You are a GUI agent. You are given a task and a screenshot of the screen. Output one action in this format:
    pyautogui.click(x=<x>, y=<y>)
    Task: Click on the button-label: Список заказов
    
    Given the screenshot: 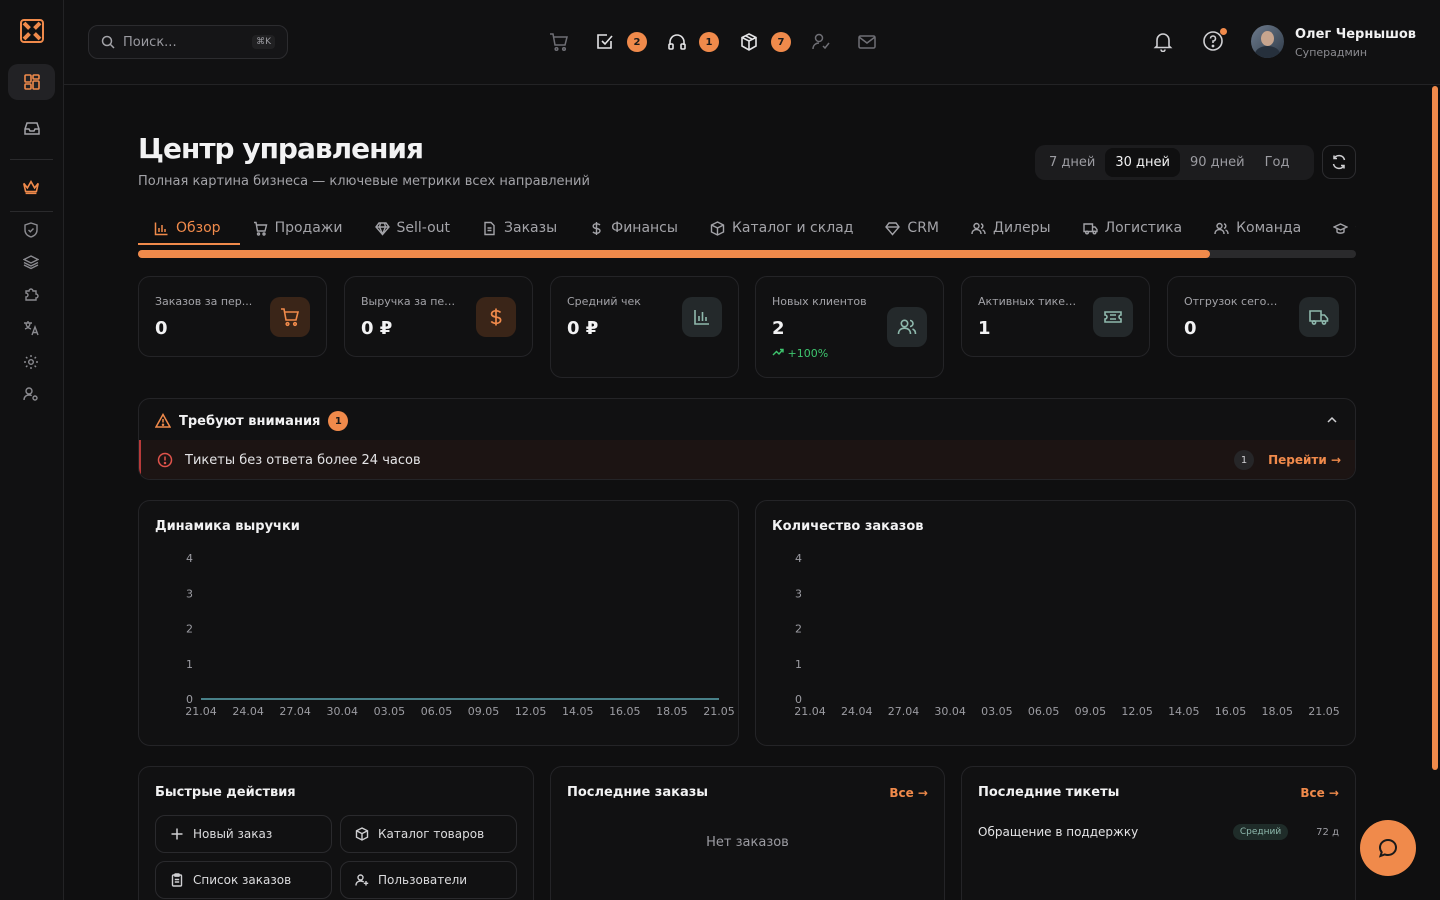 What is the action you would take?
    pyautogui.click(x=242, y=880)
    